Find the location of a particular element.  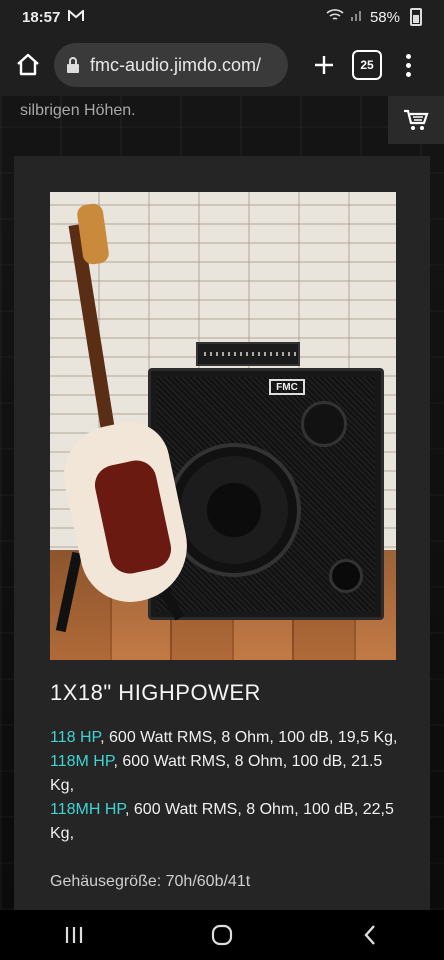

recent-apps-button is located at coordinates (74, 935).